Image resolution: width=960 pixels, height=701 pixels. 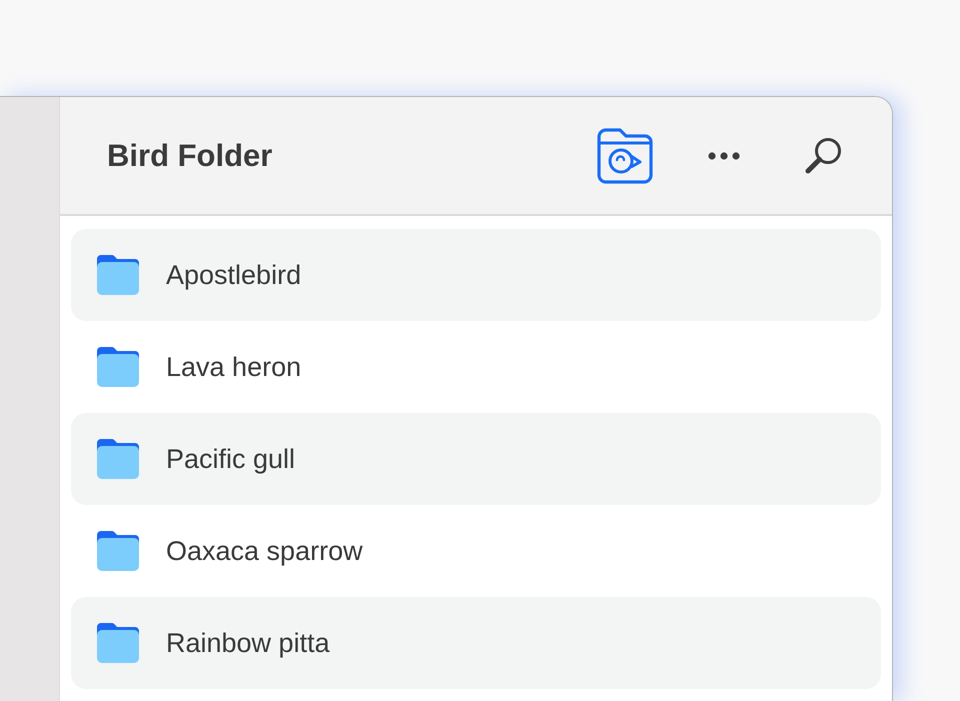 I want to click on window-title: Bird Folder, so click(x=189, y=156).